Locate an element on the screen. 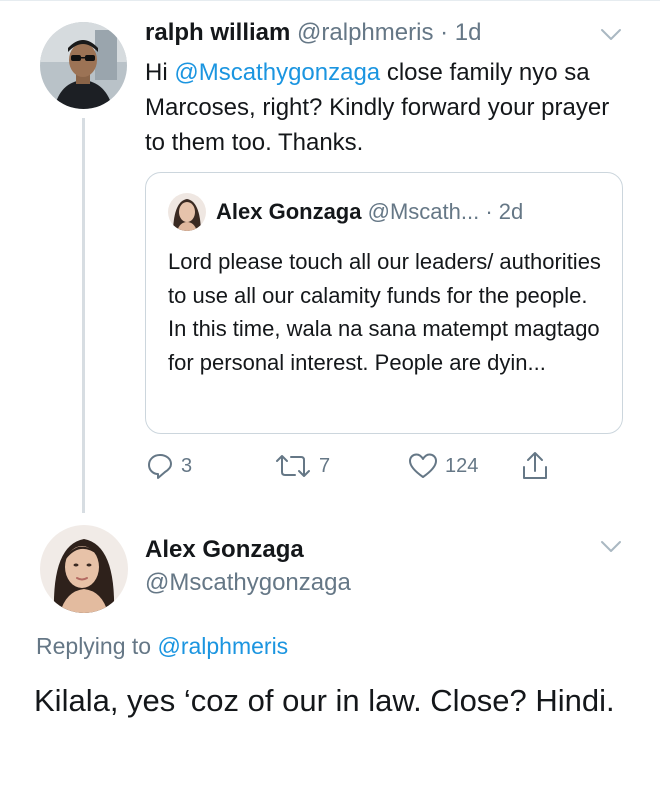 The width and height of the screenshot is (660, 800). replying-to-line: Replying to @ralphmeris is located at coordinates (162, 646).